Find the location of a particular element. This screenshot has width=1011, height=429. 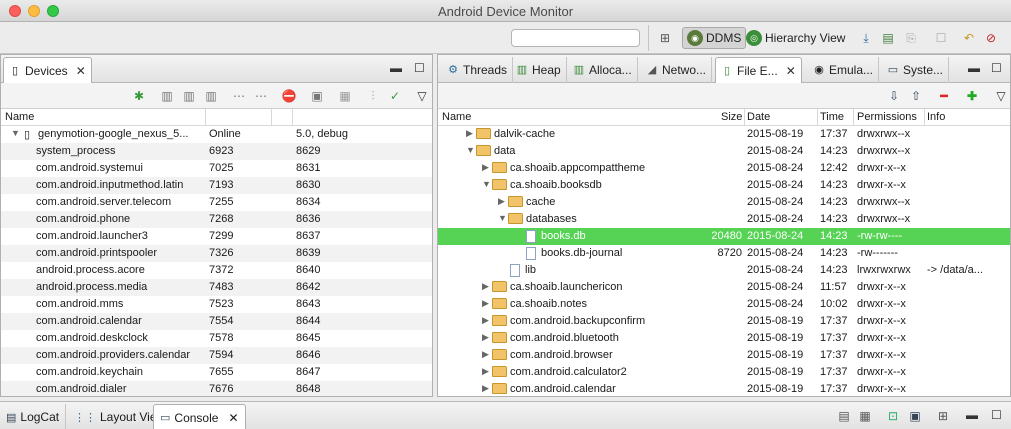

push-file-icon: ⇧ is located at coordinates (916, 96).